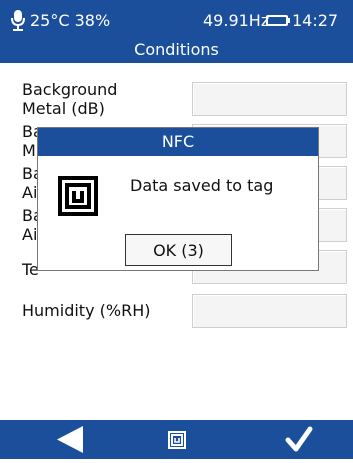 The width and height of the screenshot is (353, 463). Describe the element at coordinates (70, 439) in the screenshot. I see `back-arrow-icon` at that location.